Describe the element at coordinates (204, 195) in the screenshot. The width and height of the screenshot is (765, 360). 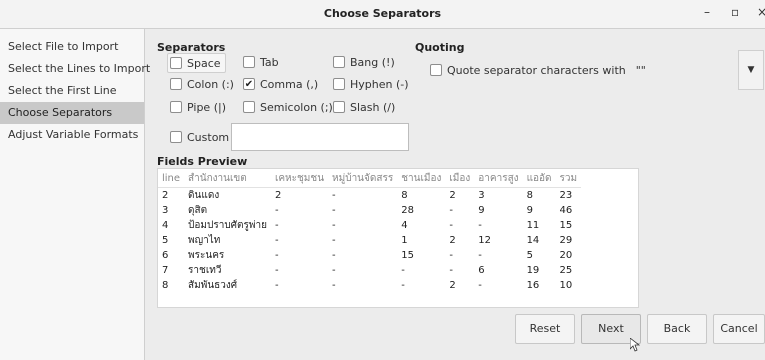
I see `table-cell: ดินแดง` at that location.